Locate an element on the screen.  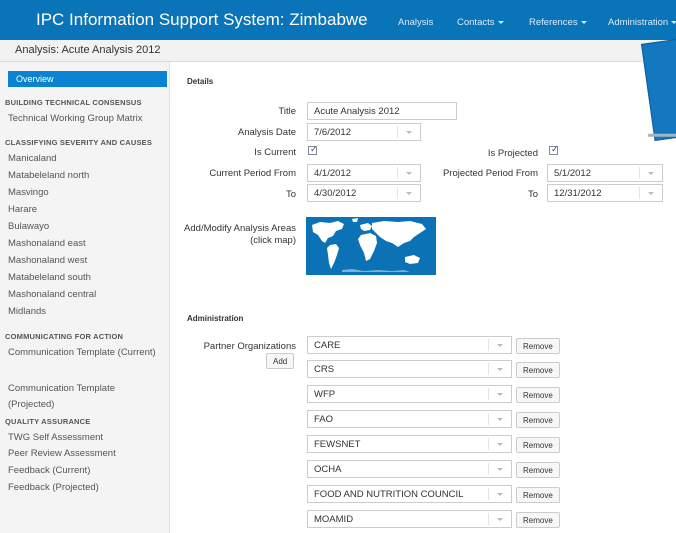
sidebar-item: Feedback (Projected) is located at coordinates (53, 488).